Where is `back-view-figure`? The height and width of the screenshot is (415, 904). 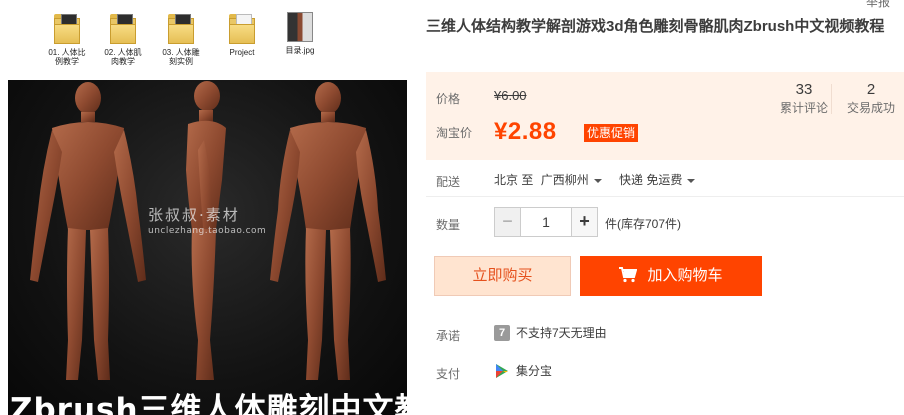 back-view-figure is located at coordinates (328, 231).